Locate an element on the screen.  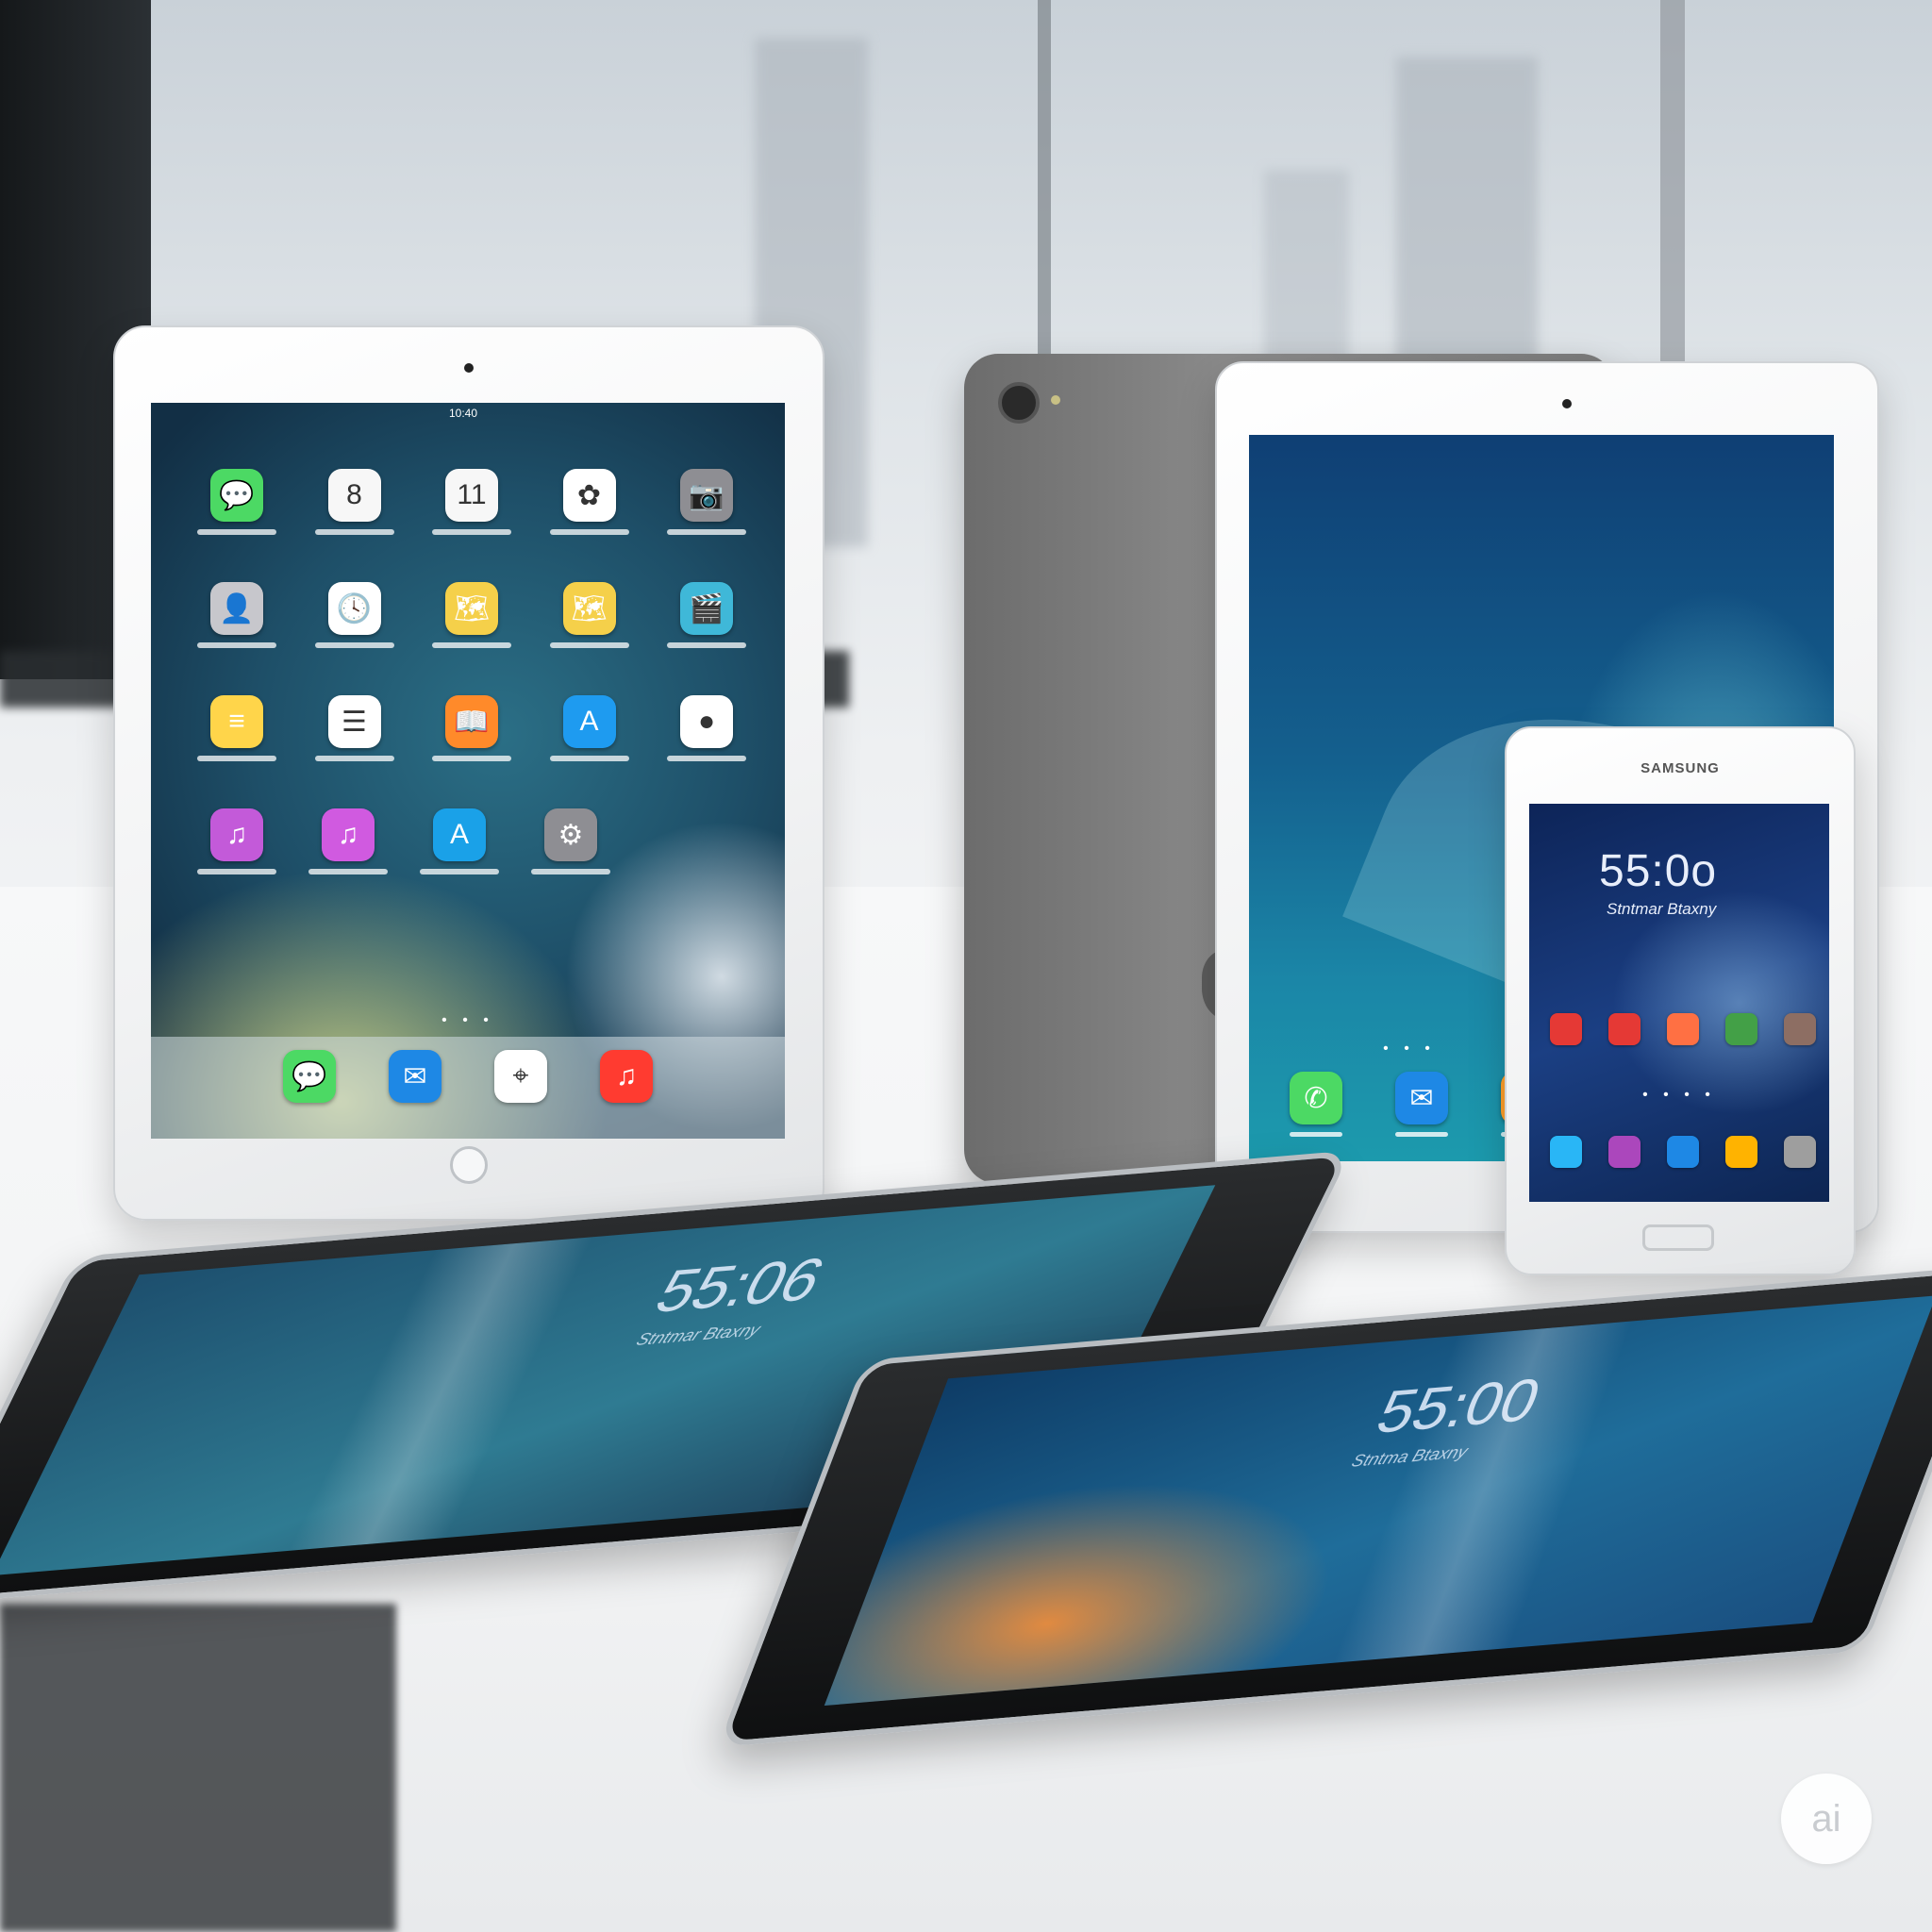
lock-date: Stntmar Btaxny is located at coordinates (1662, 909).